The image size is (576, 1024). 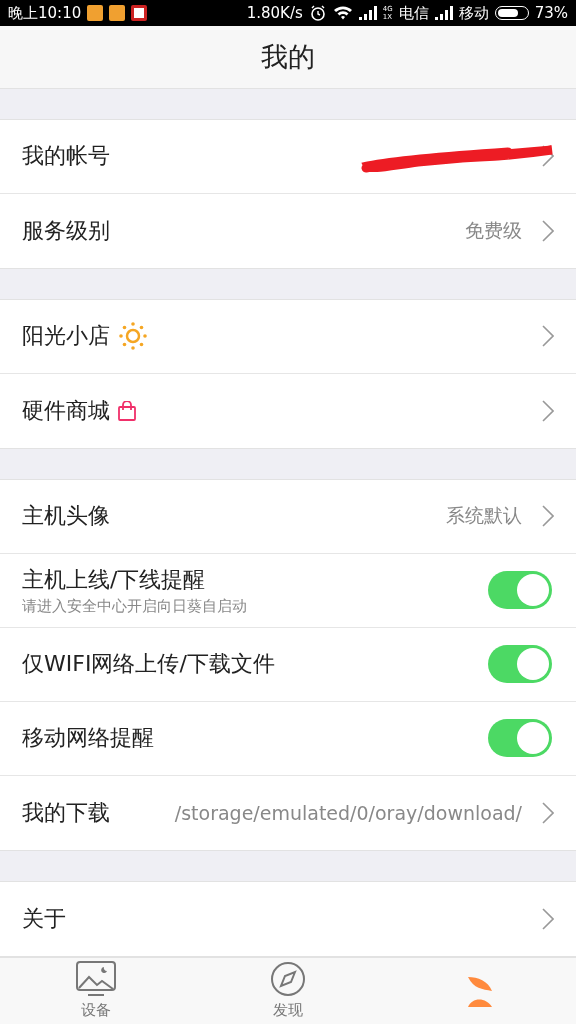 I want to click on settings-row: 服务级别 免费级, so click(x=288, y=230).